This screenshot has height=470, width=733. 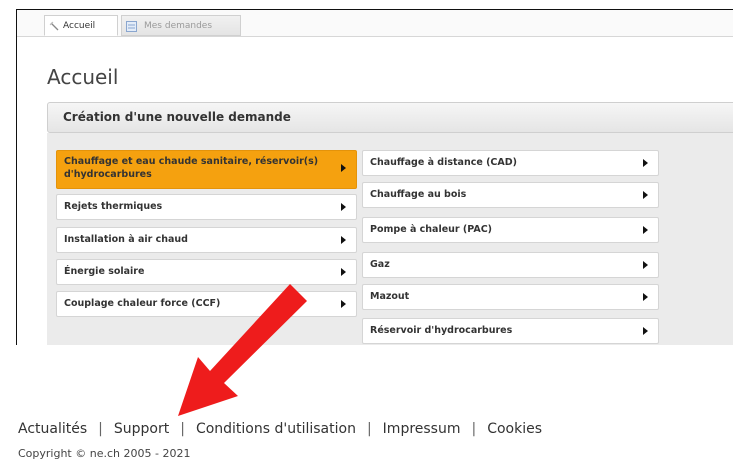 I want to click on submenu-item-mazout: Mazout, so click(x=510, y=297).